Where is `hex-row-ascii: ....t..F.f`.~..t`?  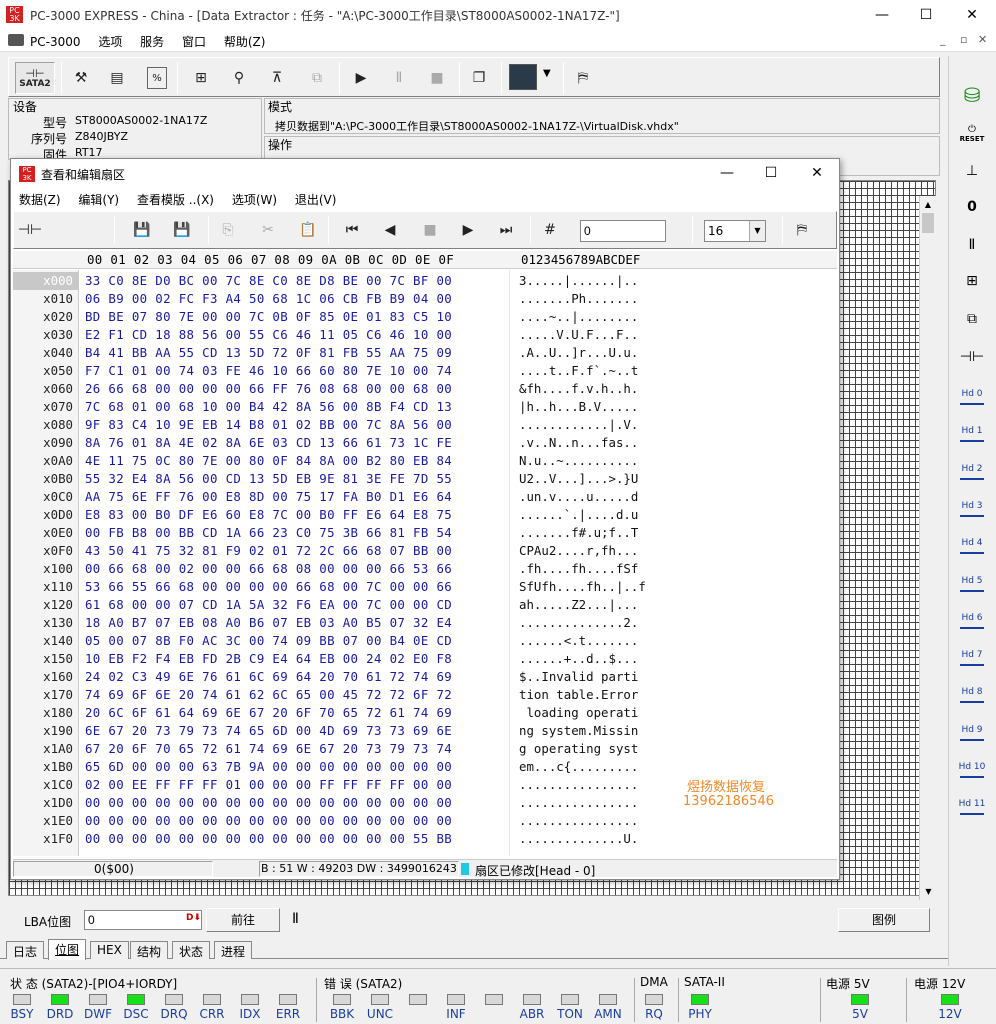 hex-row-ascii: ....t..F.f`.~..t is located at coordinates (599, 371).